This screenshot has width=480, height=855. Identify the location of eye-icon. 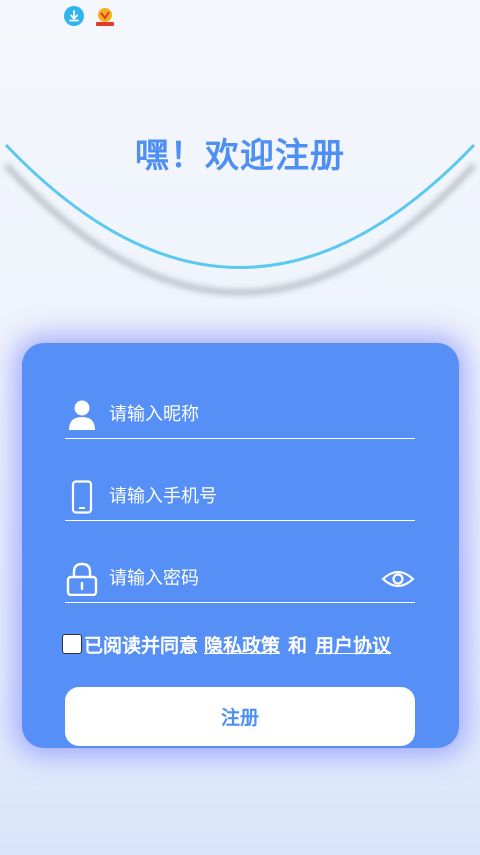
(398, 579).